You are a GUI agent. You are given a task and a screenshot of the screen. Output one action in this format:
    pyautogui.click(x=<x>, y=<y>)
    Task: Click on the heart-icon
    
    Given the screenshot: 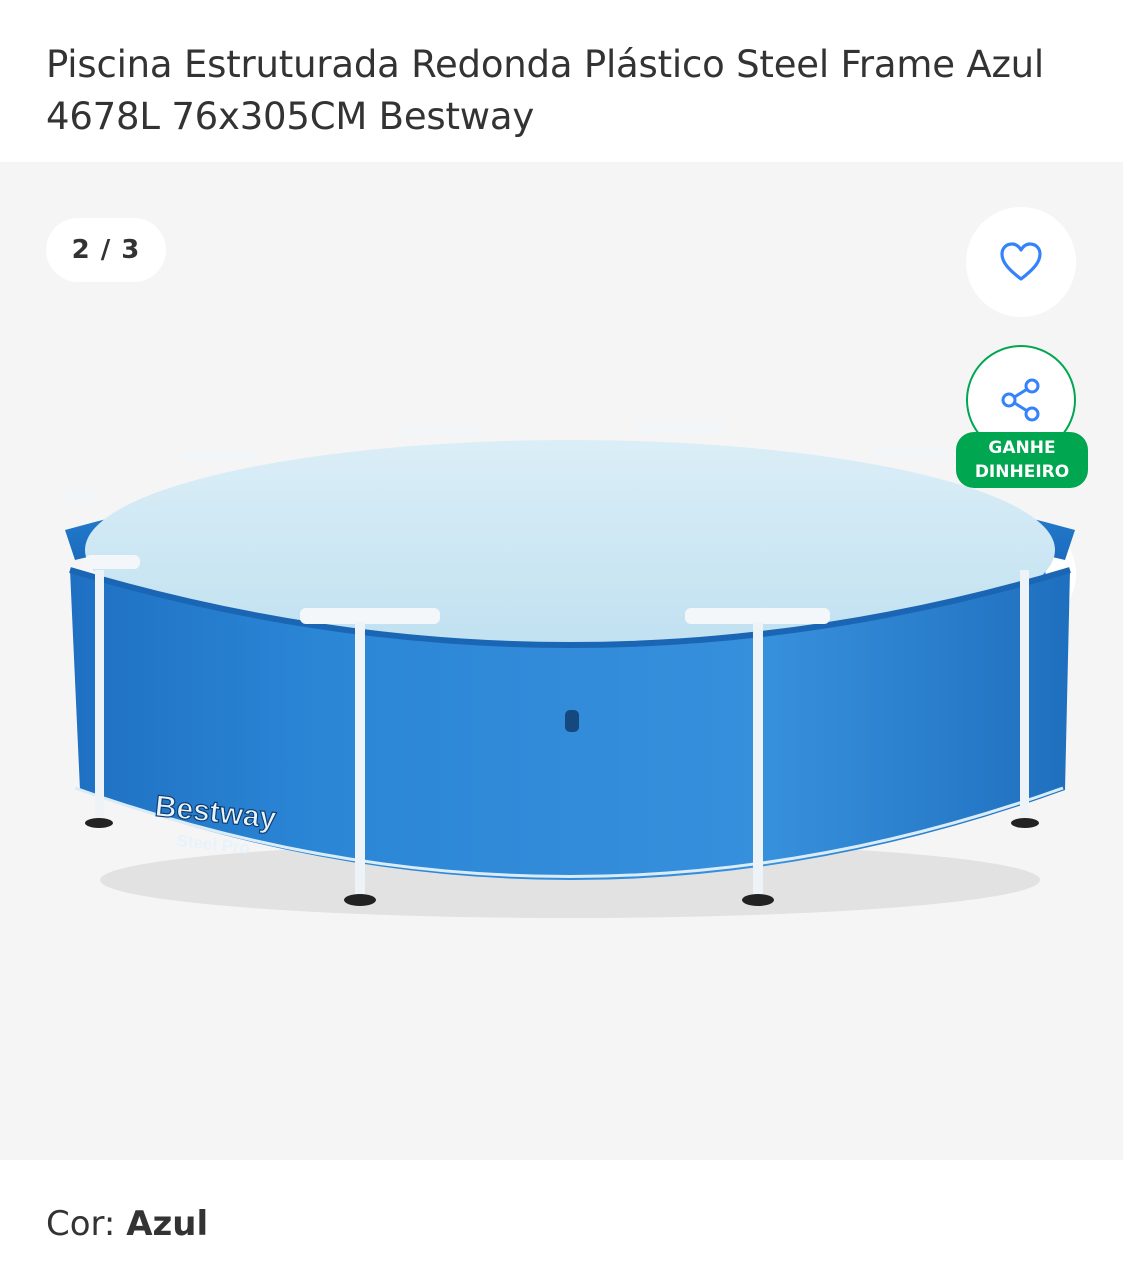 What is the action you would take?
    pyautogui.click(x=1021, y=261)
    